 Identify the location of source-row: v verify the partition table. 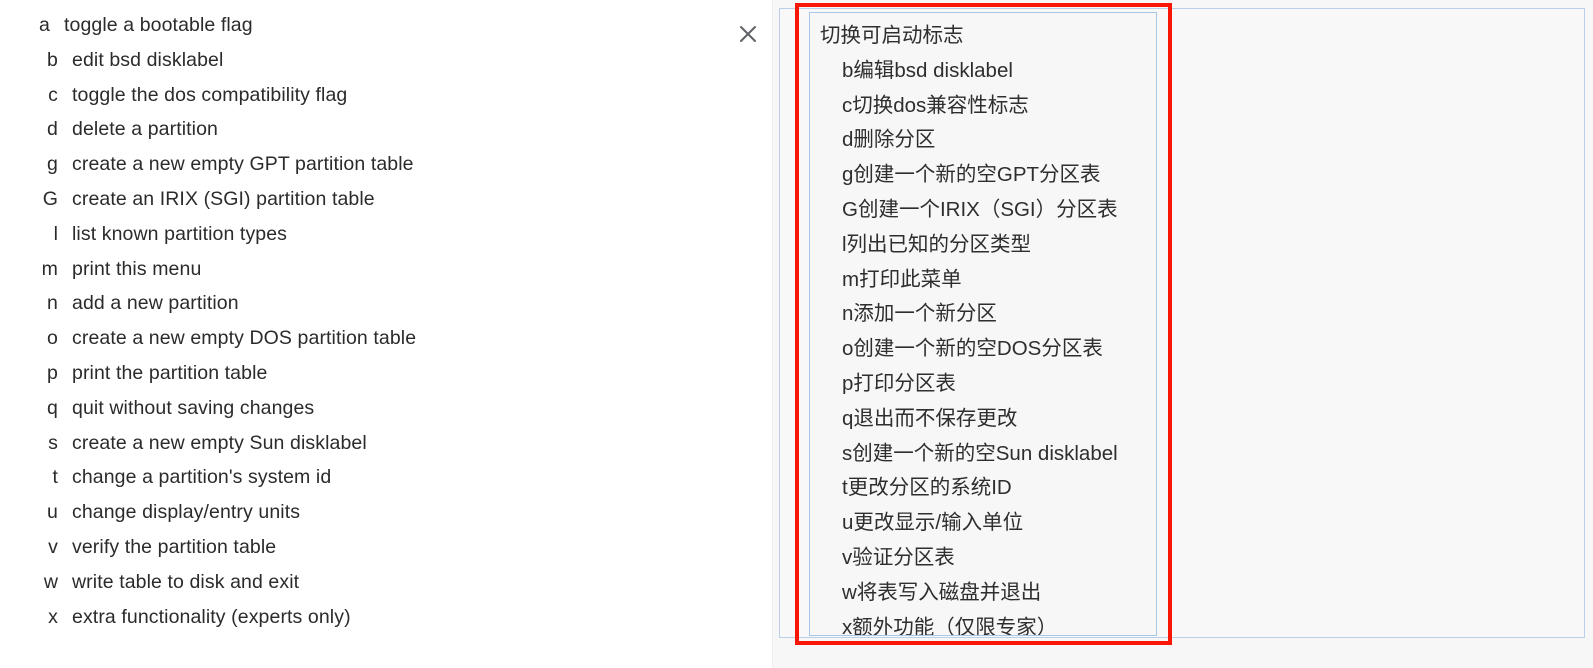
(360, 553).